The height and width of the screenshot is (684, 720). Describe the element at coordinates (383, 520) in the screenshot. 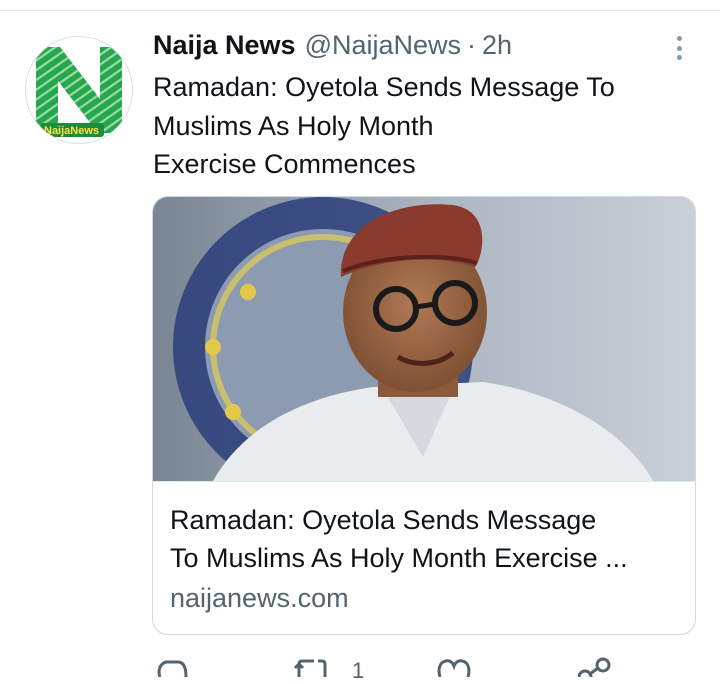

I see `card-title-line: Ramadan: Oyetola Sends Message` at that location.